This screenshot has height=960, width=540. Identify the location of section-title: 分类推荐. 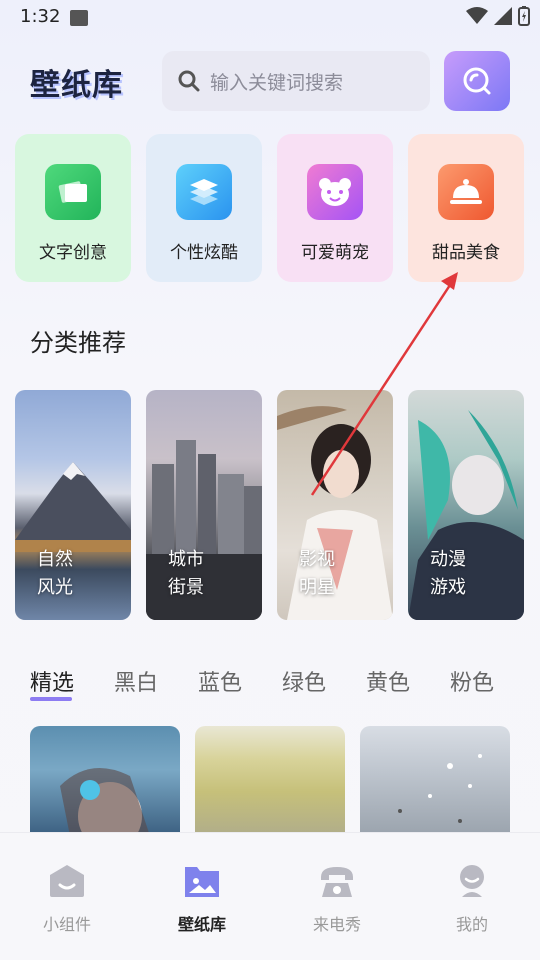
(78, 343).